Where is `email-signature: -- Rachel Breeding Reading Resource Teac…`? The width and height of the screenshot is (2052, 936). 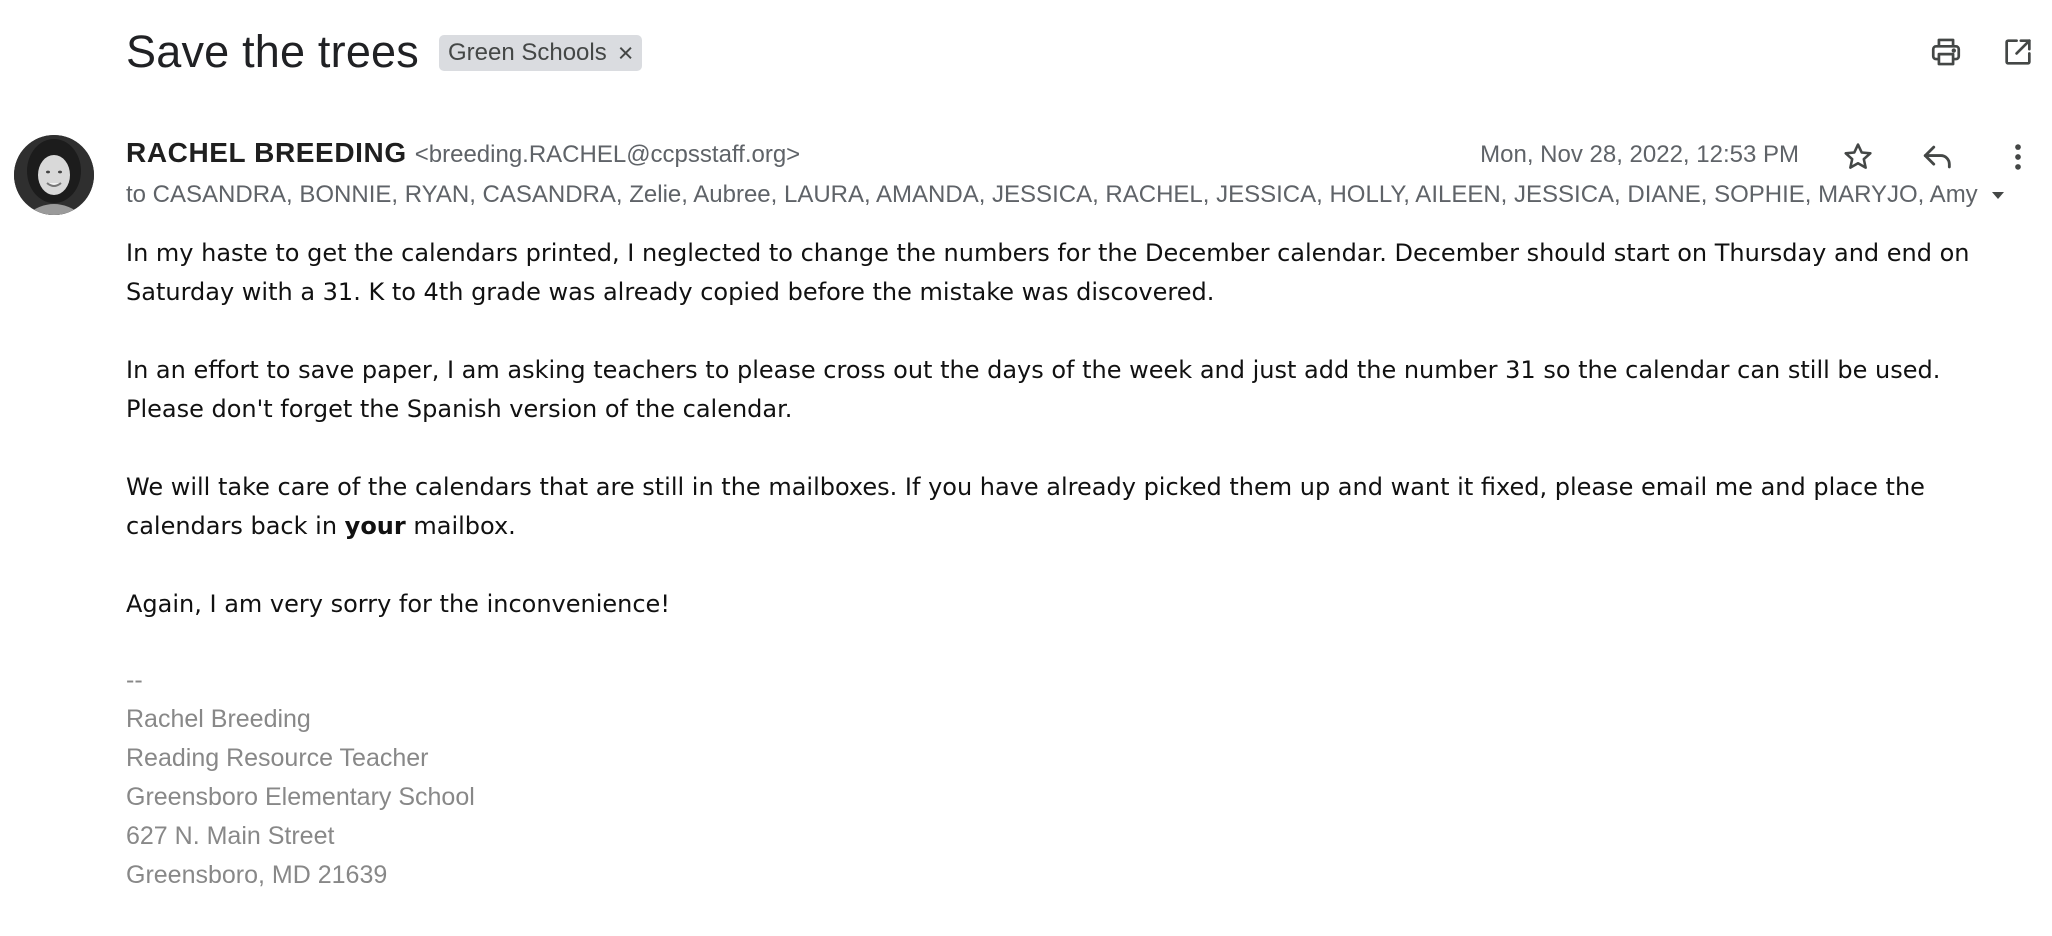
email-signature: -- Rachel Breeding Reading Resource Teac… is located at coordinates (300, 778).